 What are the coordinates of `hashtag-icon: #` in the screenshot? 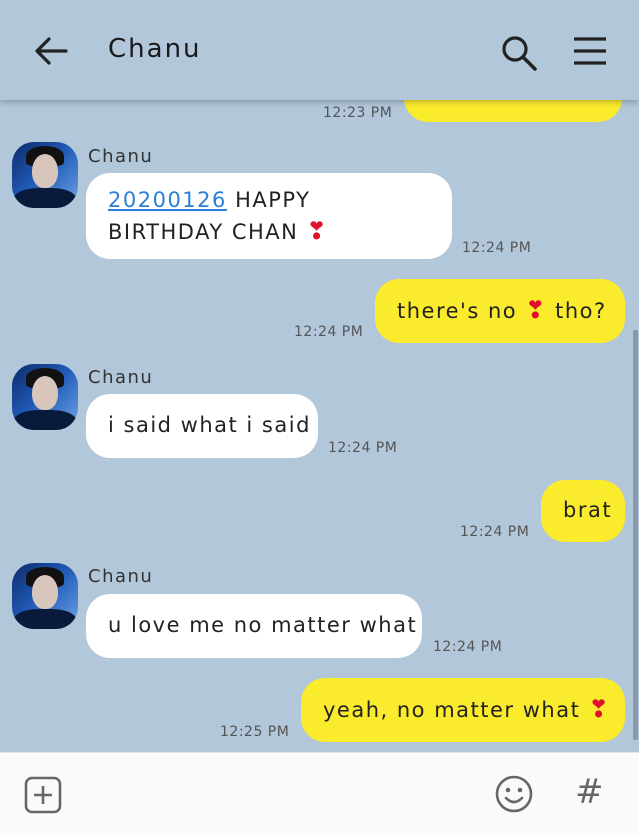 It's located at (589, 792).